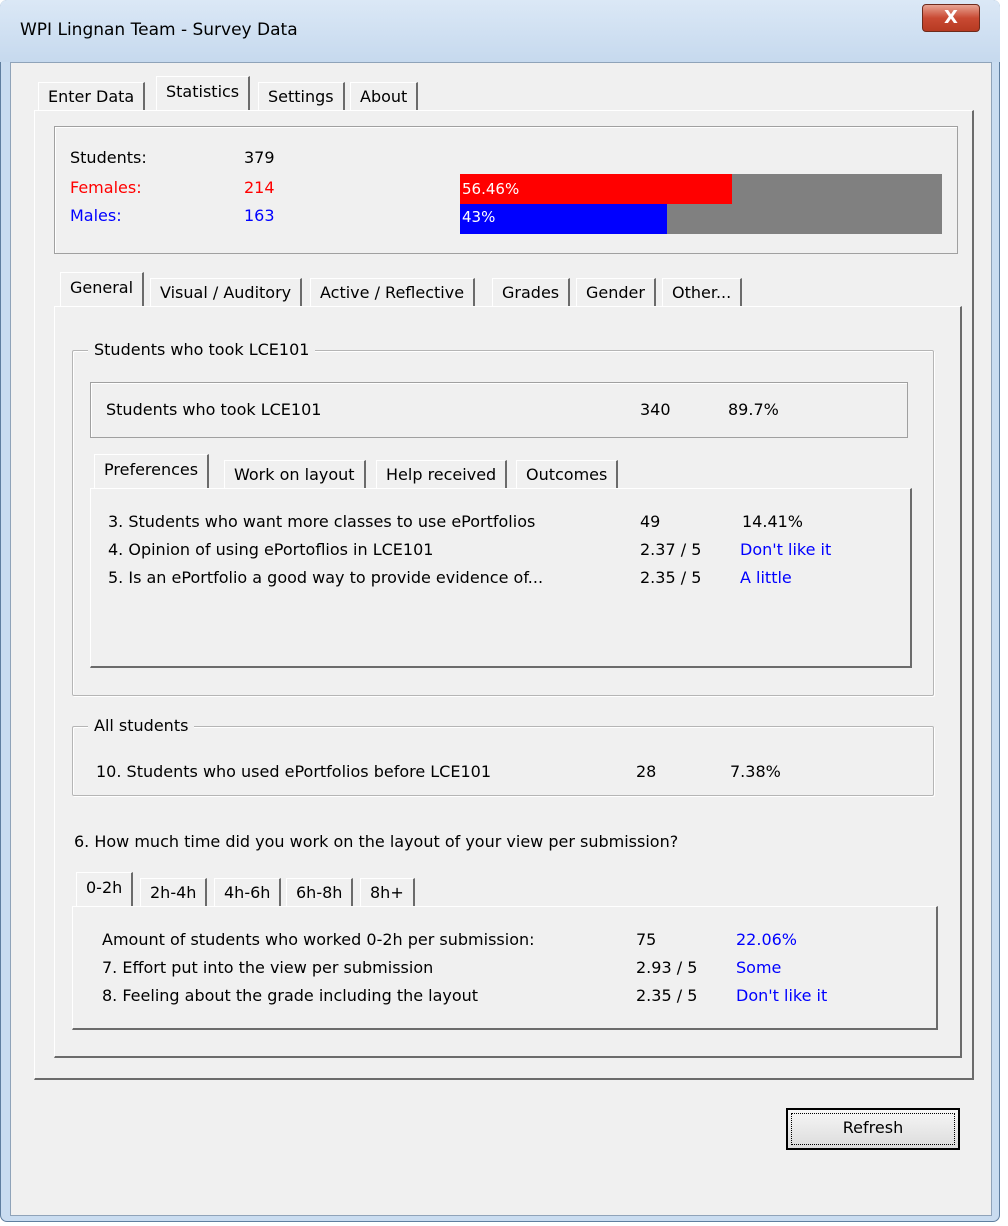 The width and height of the screenshot is (1008, 1226). I want to click on tab-0-2h: 0-2h, so click(105, 889).